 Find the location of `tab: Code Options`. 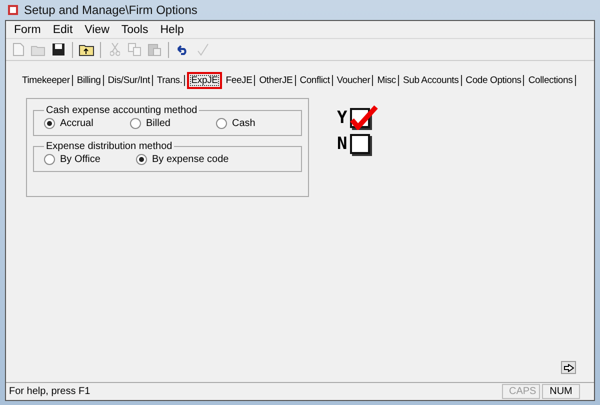

tab: Code Options is located at coordinates (494, 80).